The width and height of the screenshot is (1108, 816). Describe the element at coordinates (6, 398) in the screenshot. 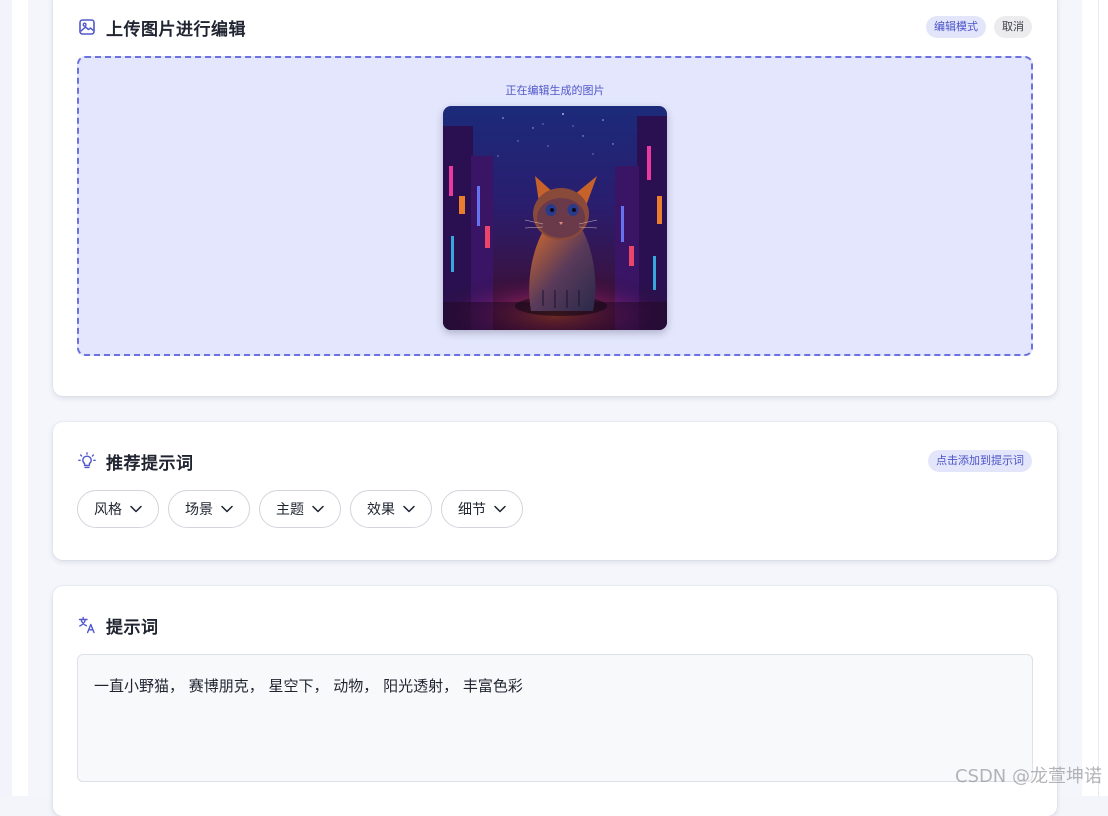

I see `left-gutter` at that location.